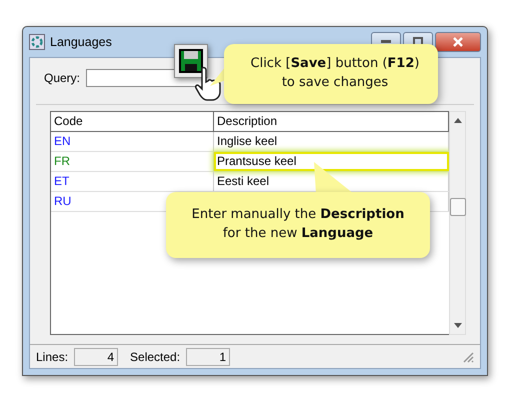  Describe the element at coordinates (191, 61) in the screenshot. I see `save-button` at that location.